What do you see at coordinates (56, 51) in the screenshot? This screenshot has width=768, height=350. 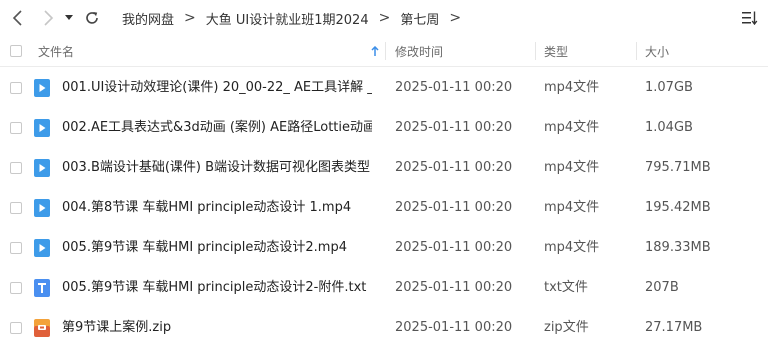 I see `column-name-header: 文件名` at bounding box center [56, 51].